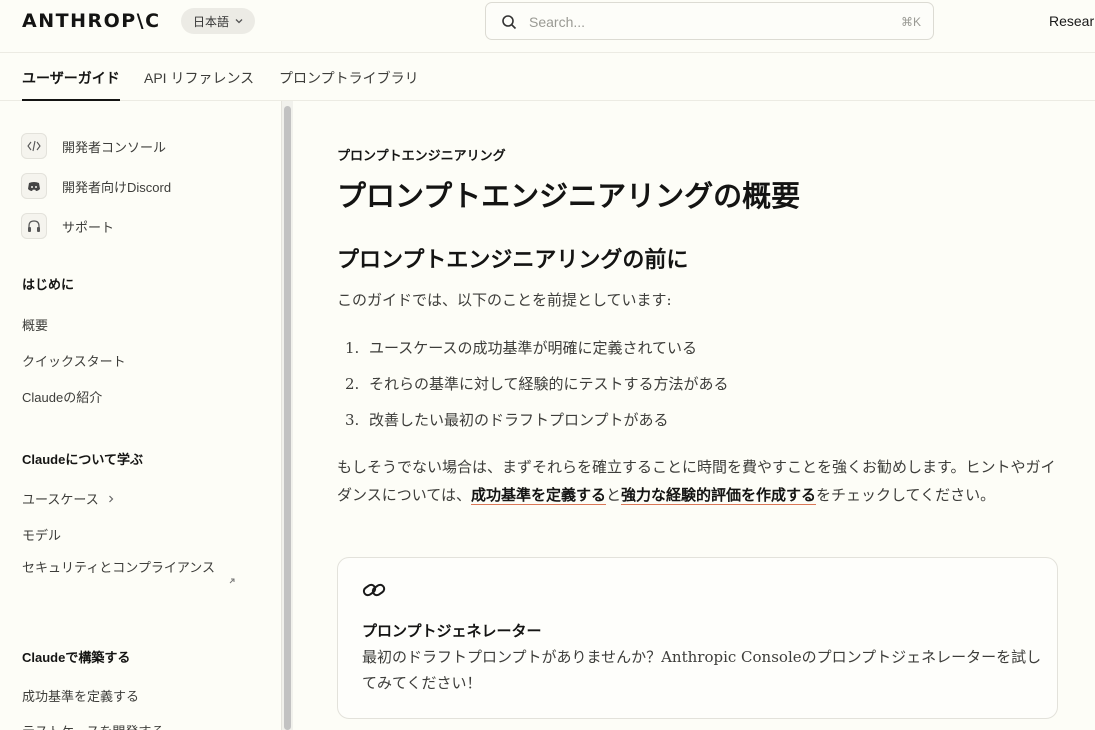  I want to click on tab-prompt-library: プロンプトライブラリ, so click(349, 78).